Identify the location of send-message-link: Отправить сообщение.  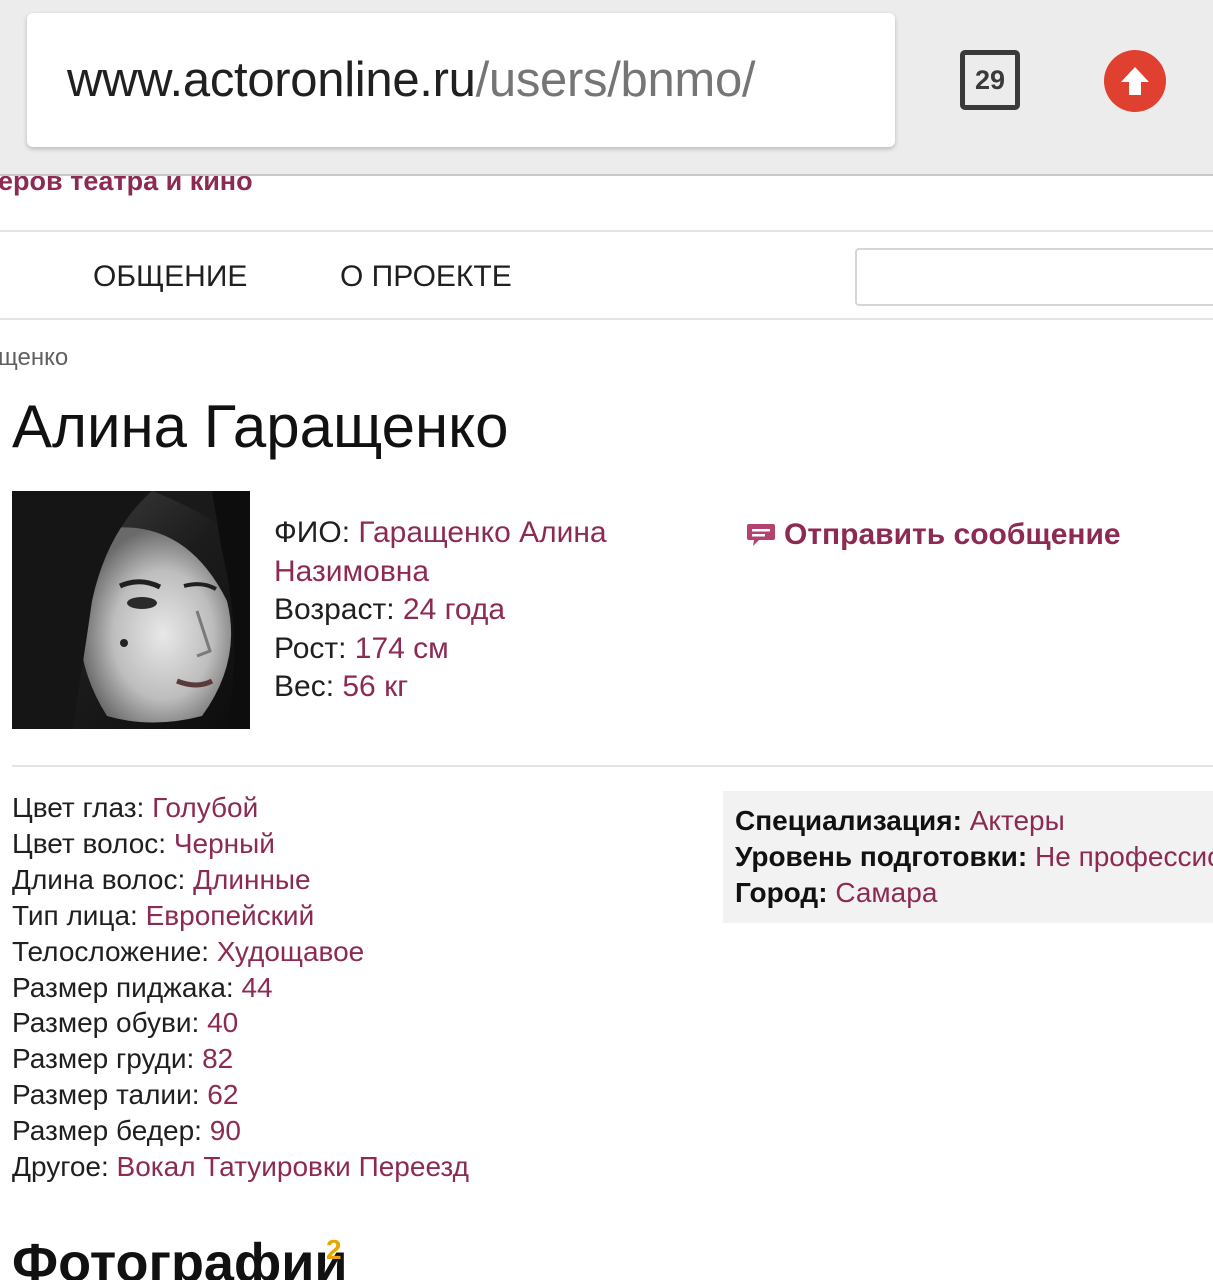
(933, 535).